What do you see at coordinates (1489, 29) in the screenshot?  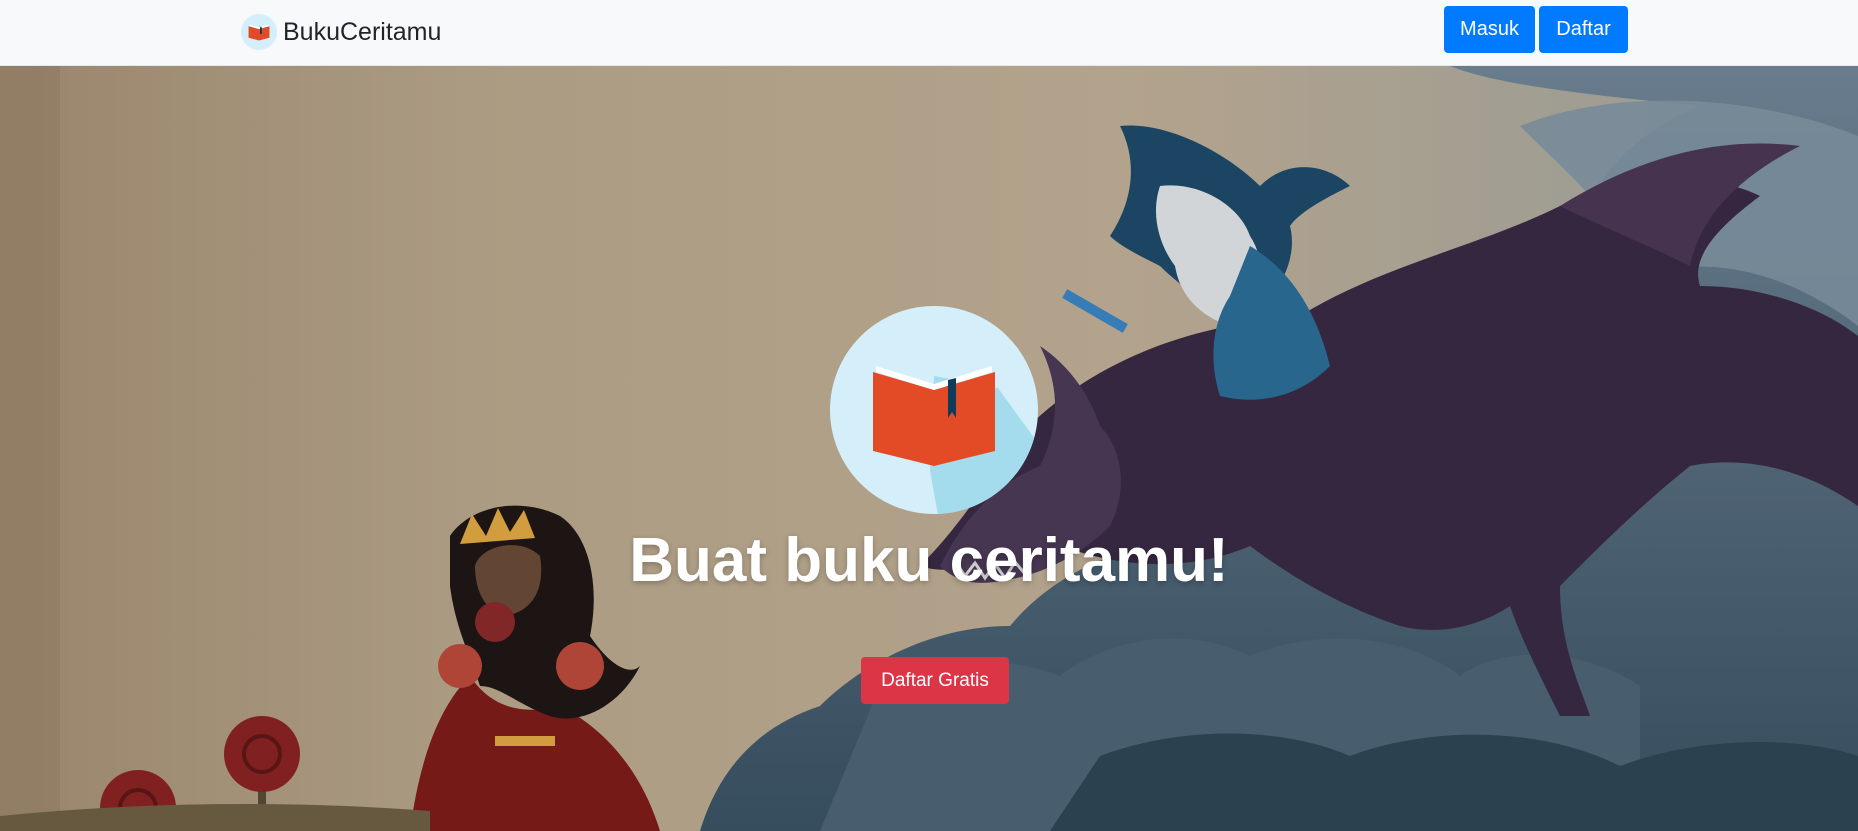 I see `login-button: Masuk` at bounding box center [1489, 29].